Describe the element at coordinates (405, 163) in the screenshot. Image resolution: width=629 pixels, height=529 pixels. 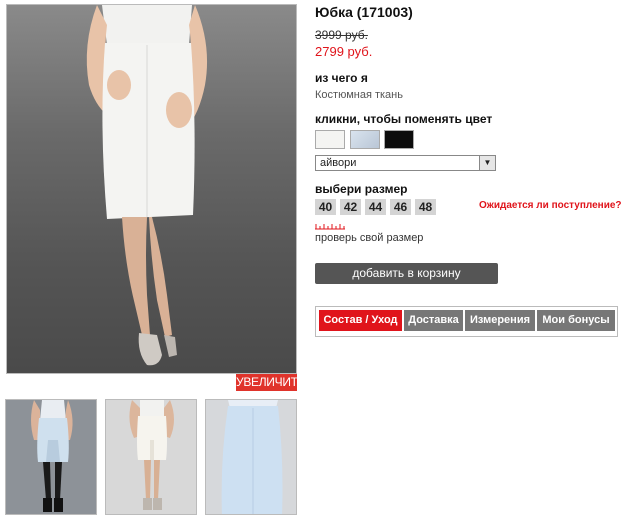
I see `color-select: айвори ▼` at that location.